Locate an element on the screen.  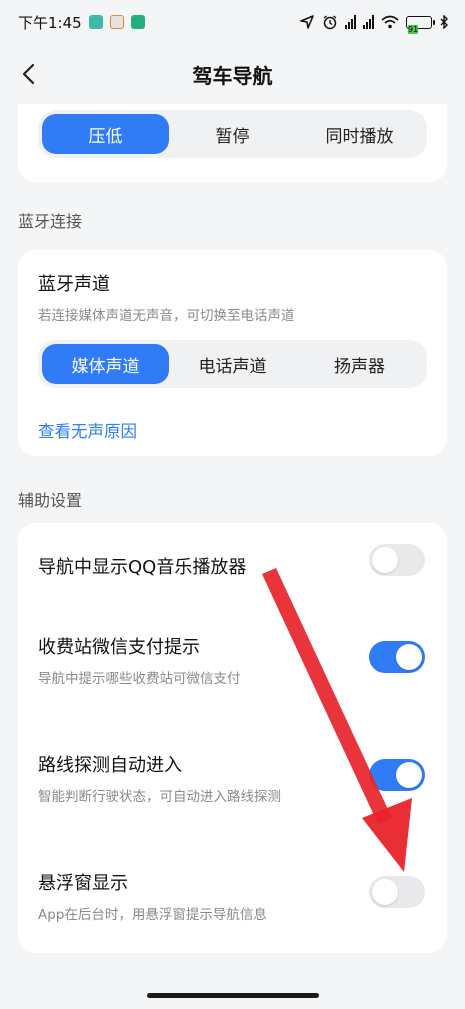
status-time: 下午1:45 is located at coordinates (50, 22).